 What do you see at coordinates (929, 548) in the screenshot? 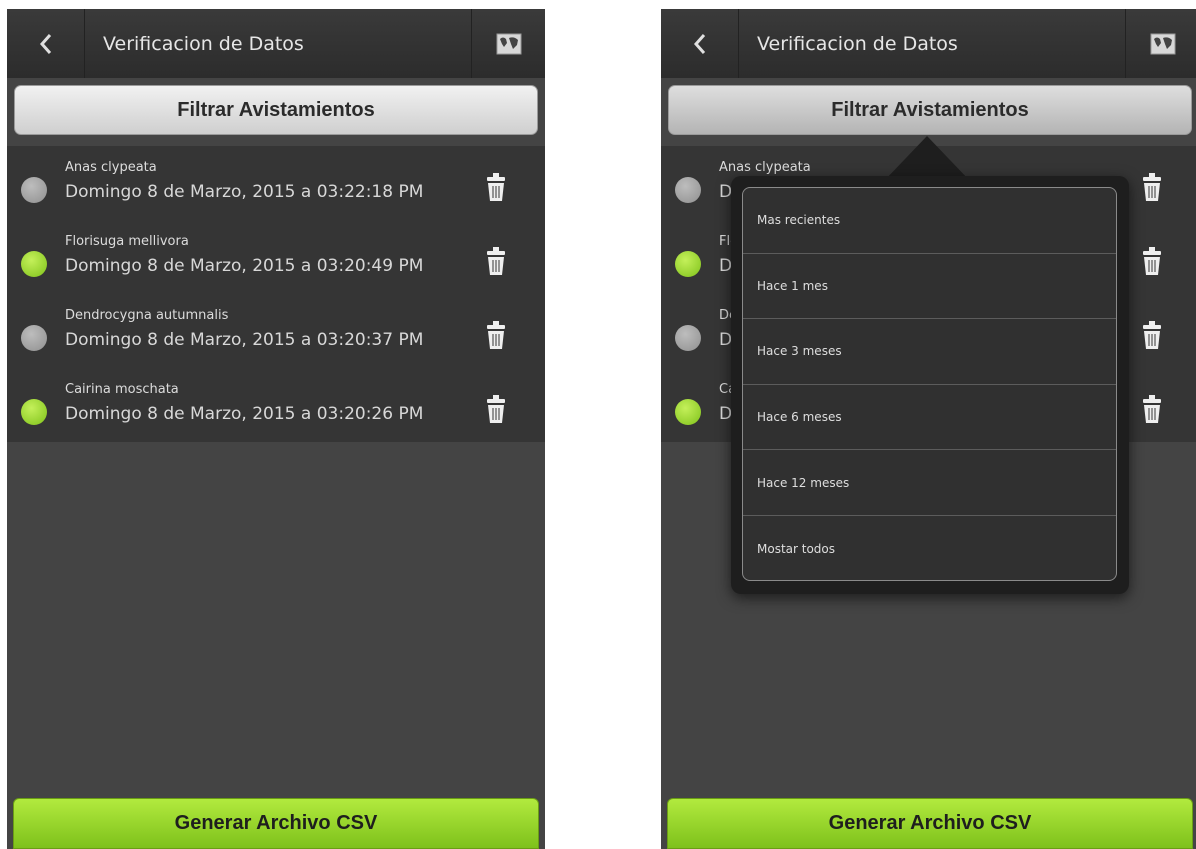
I see `filter-option-show-all: Mostar todos` at bounding box center [929, 548].